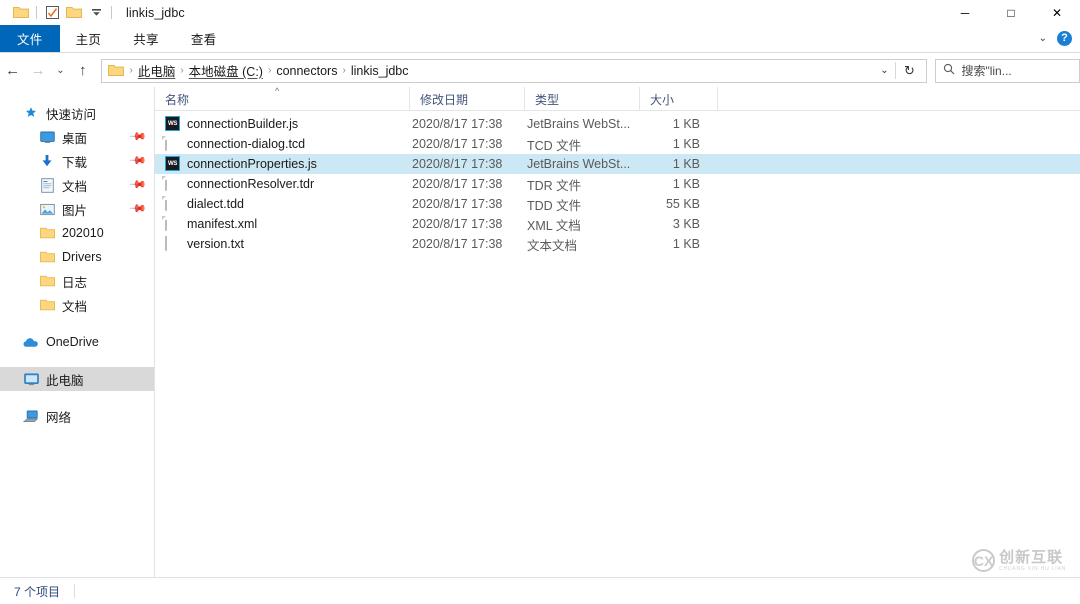 This screenshot has width=1080, height=604. Describe the element at coordinates (83, 233) in the screenshot. I see `sidebar-label: 202010` at that location.